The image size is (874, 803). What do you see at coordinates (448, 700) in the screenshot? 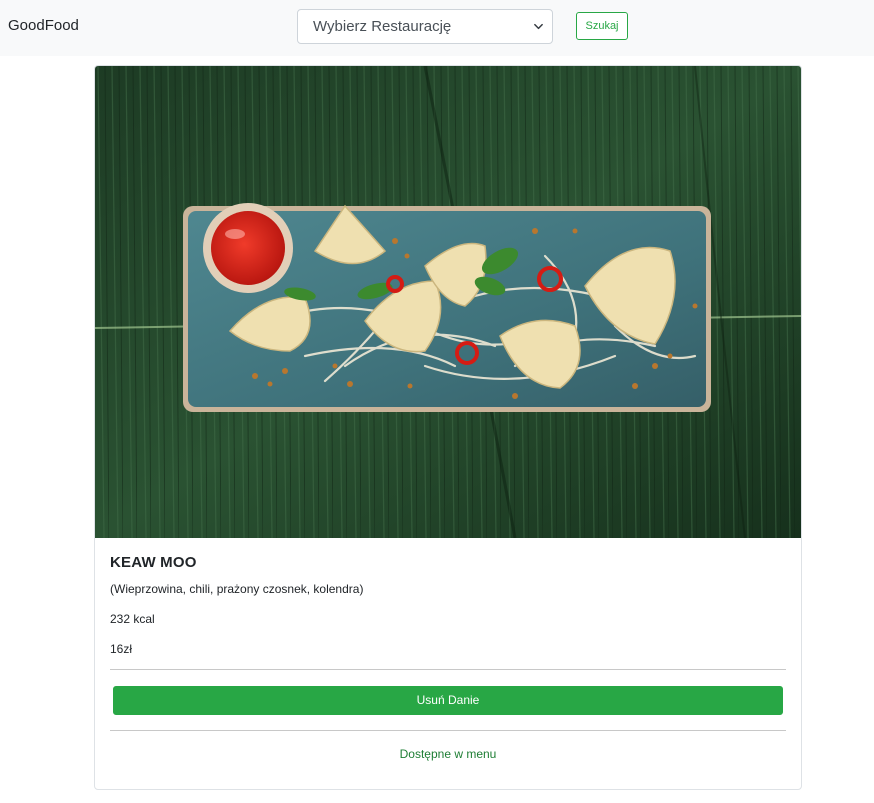
I see `delete-dish-button: Usuń Danie` at bounding box center [448, 700].